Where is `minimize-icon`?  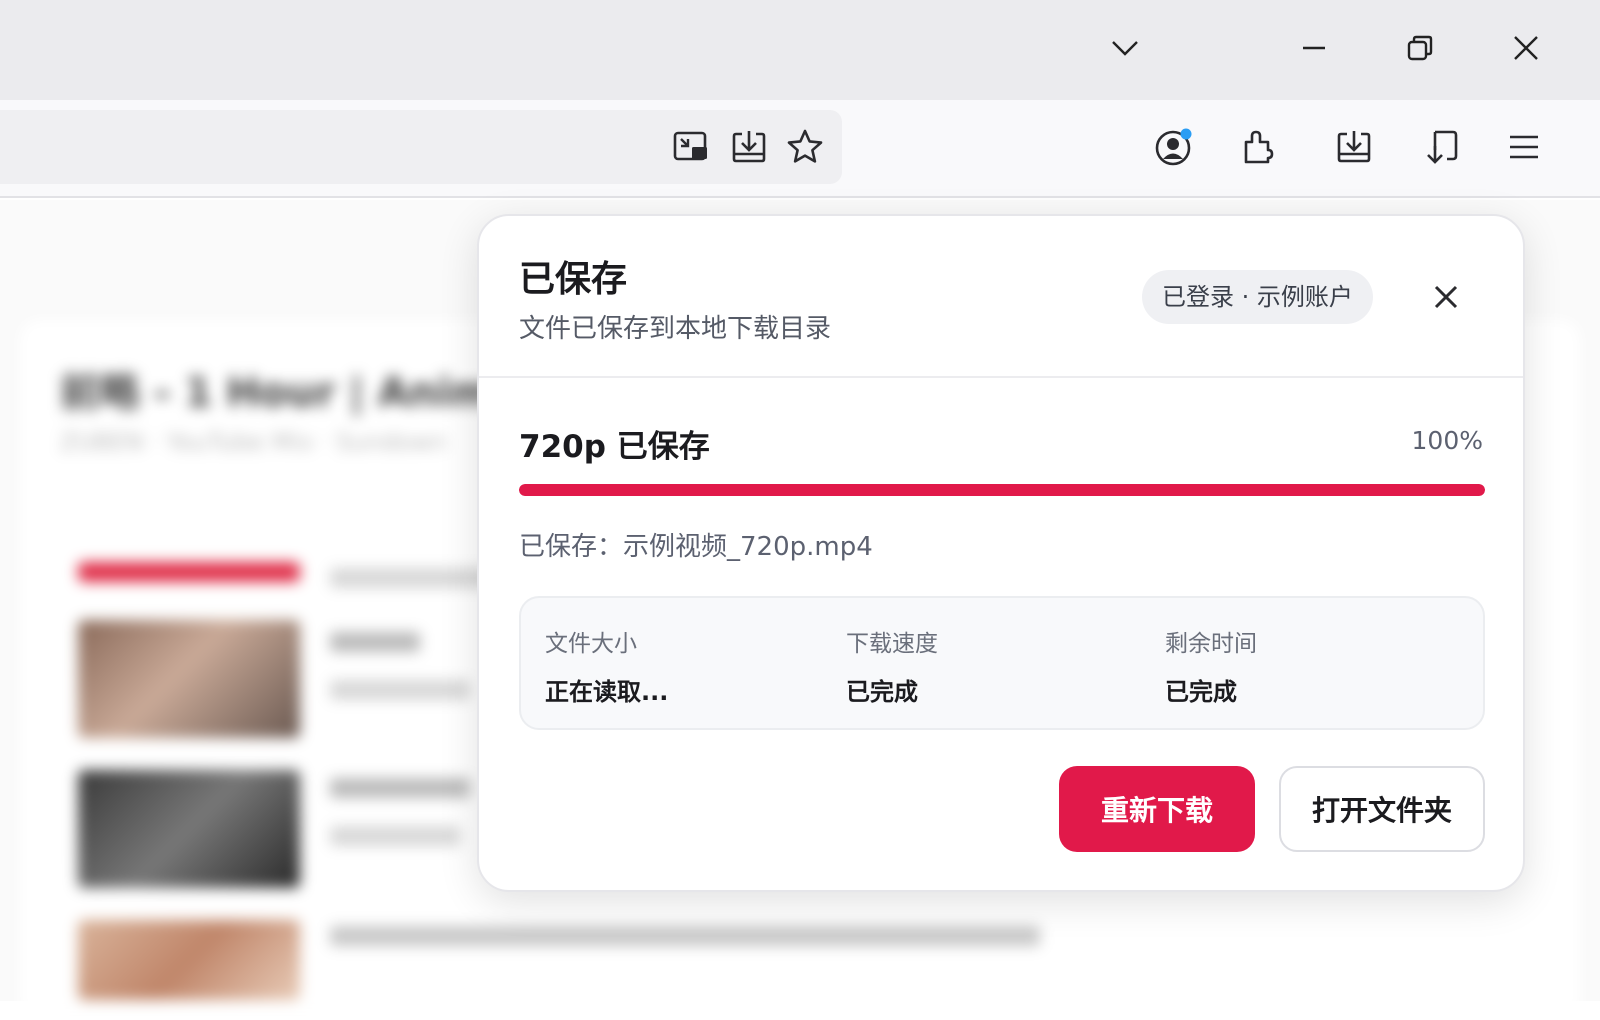 minimize-icon is located at coordinates (1314, 48).